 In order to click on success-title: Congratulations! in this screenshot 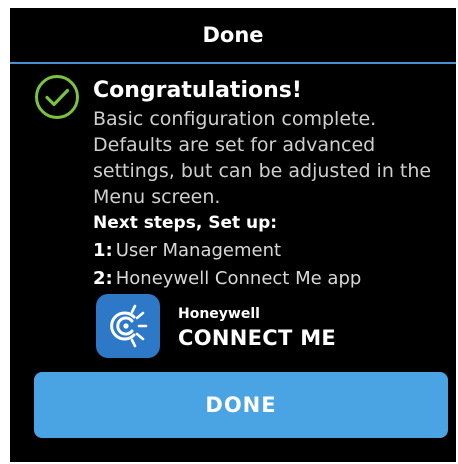, I will do `click(197, 90)`.